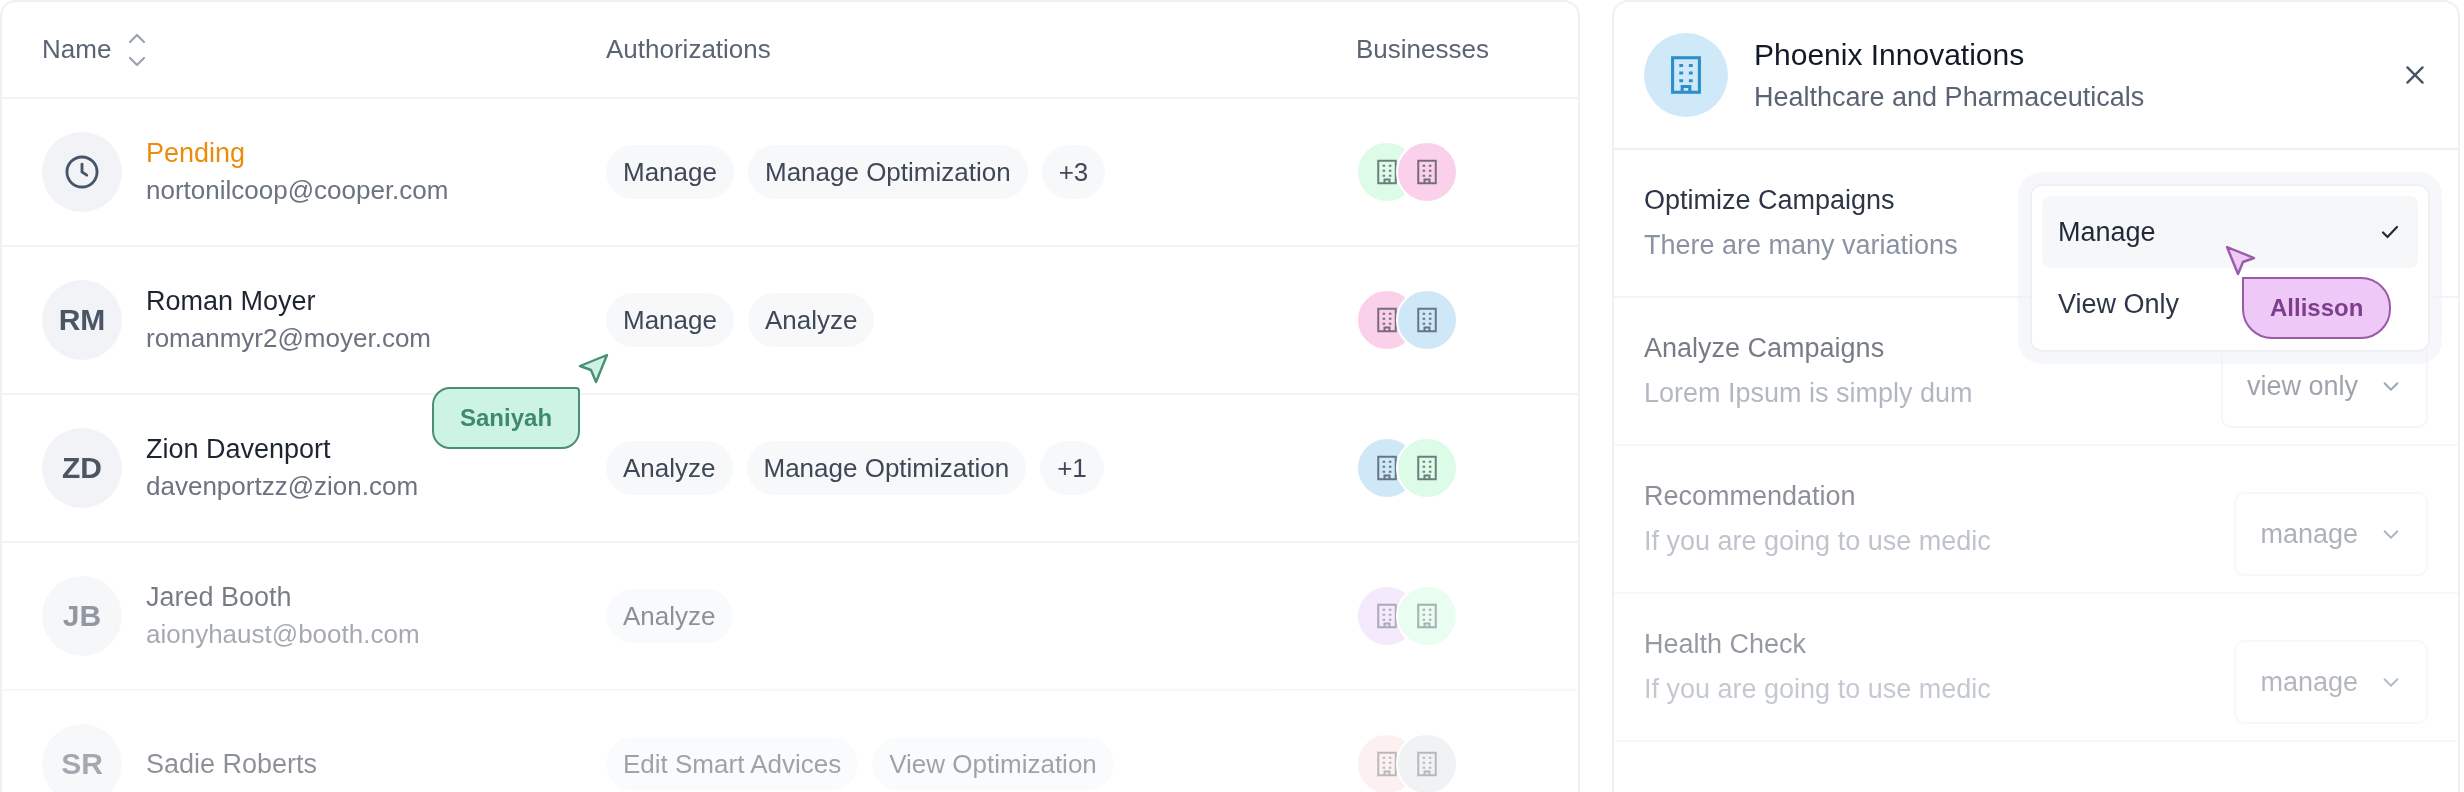 This screenshot has width=2464, height=792. I want to click on authorization-tag: Edit Smart Advices, so click(732, 764).